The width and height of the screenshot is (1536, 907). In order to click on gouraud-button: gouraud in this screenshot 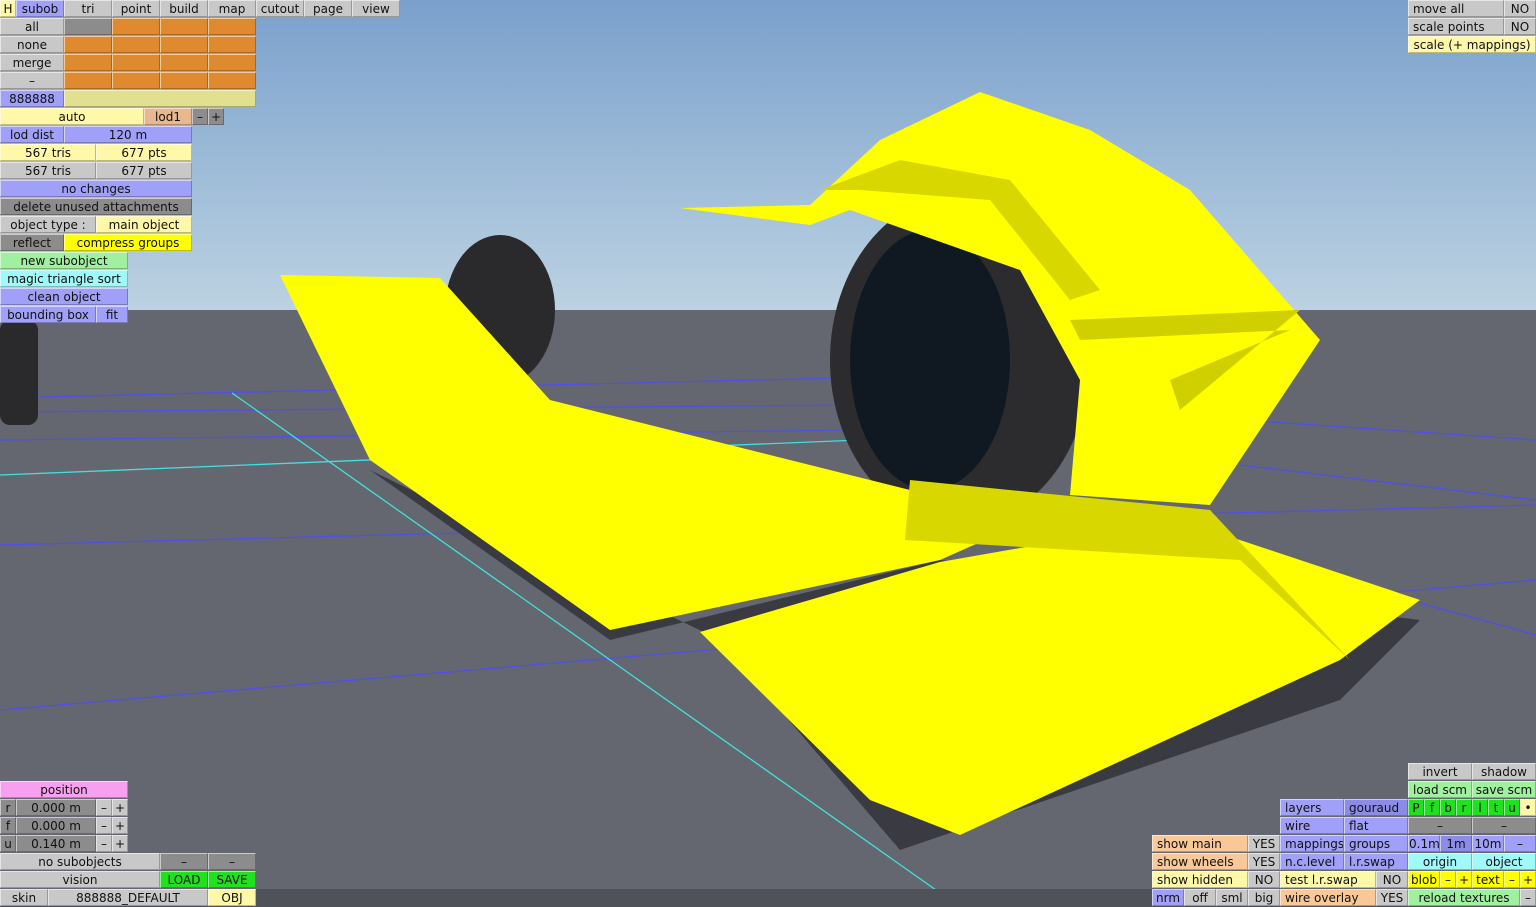, I will do `click(1376, 807)`.